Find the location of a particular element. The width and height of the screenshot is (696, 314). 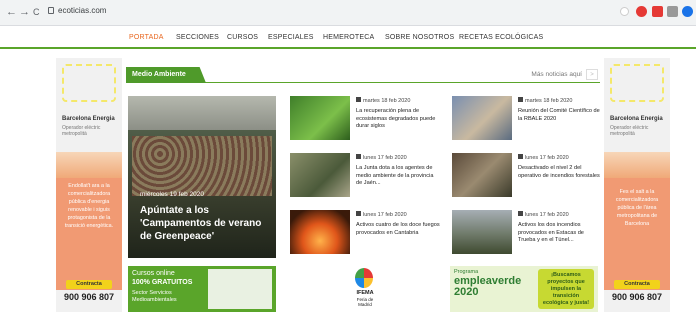

ifema-logo is located at coordinates (364, 278).